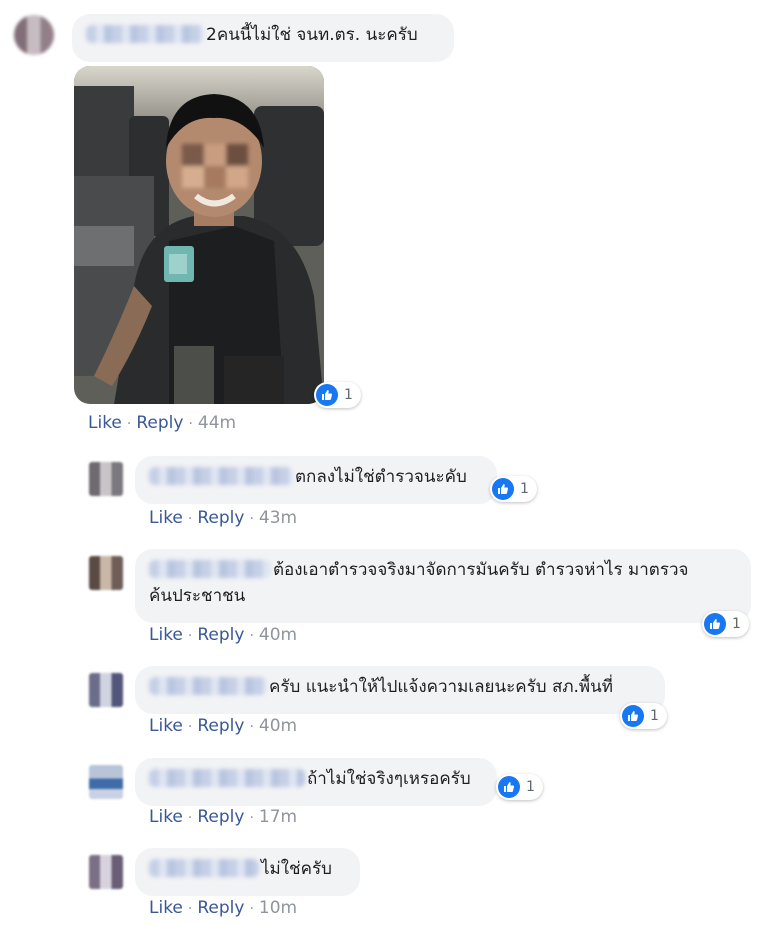 This screenshot has height=925, width=770. I want to click on reply-text-continuation: ค้นประชาชน, so click(197, 596).